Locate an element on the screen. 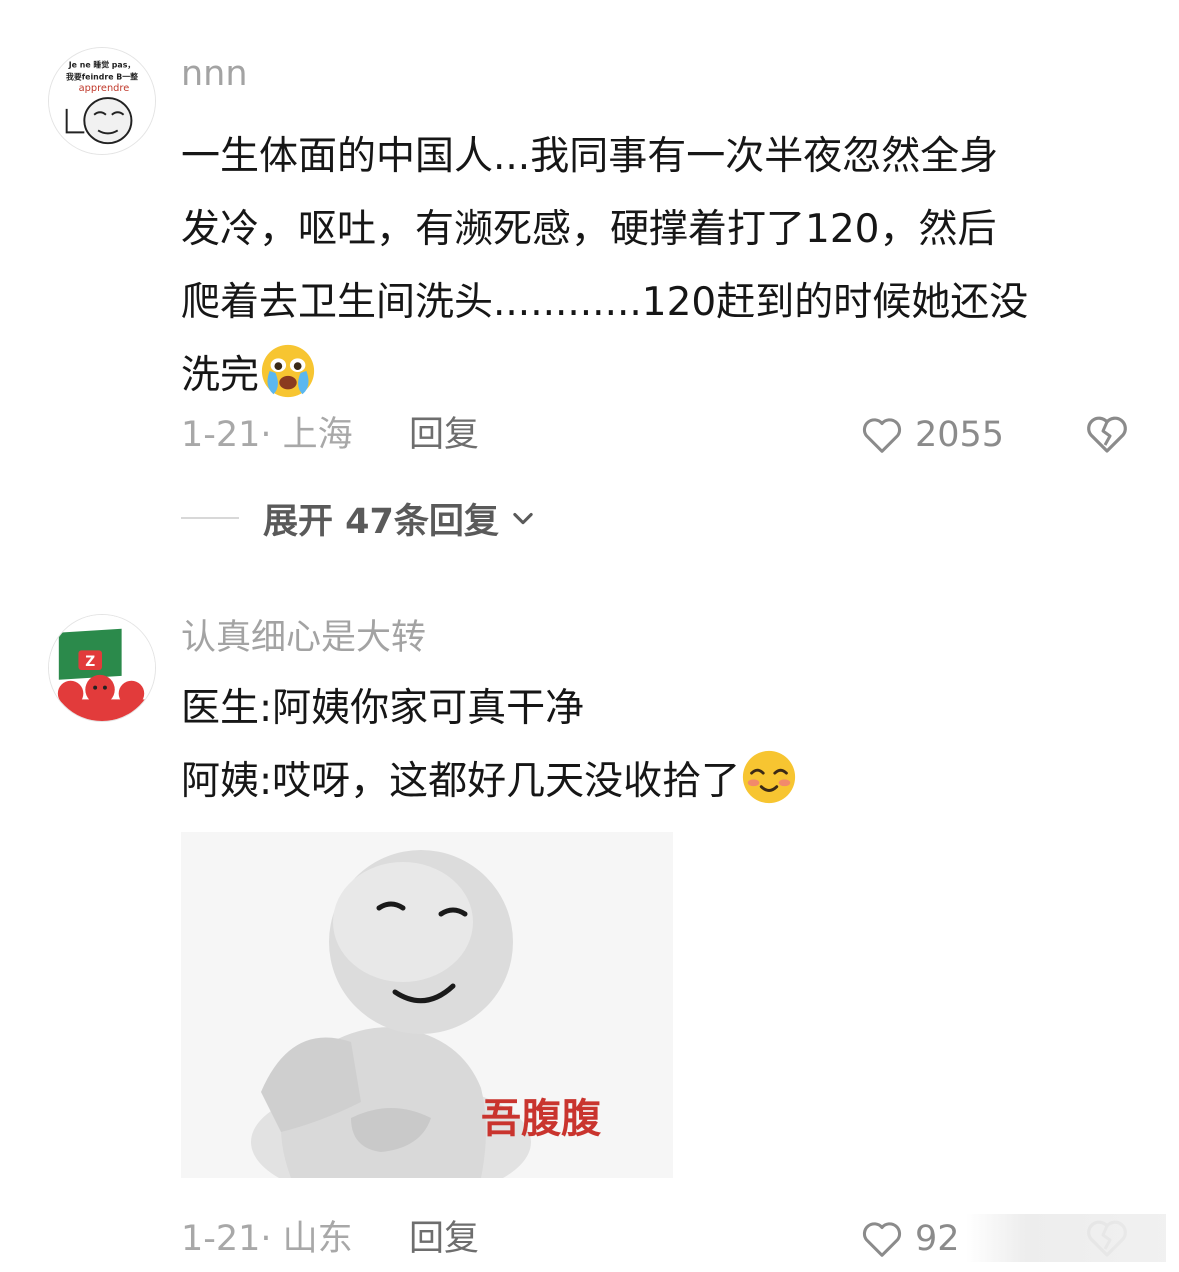  comment-line-last: 洗完 is located at coordinates (650, 375).